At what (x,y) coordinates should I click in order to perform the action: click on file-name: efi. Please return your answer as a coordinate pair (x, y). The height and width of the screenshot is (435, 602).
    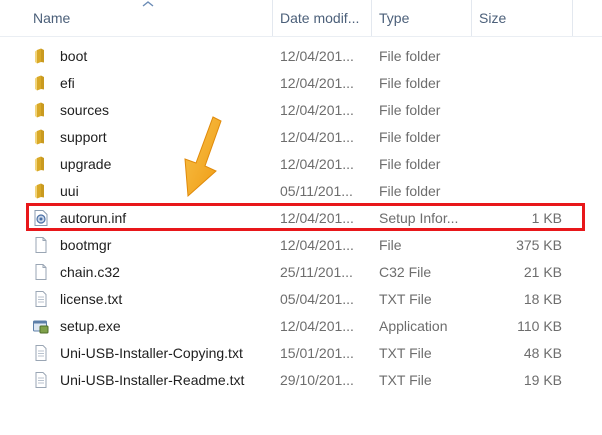
    Looking at the image, I should click on (67, 83).